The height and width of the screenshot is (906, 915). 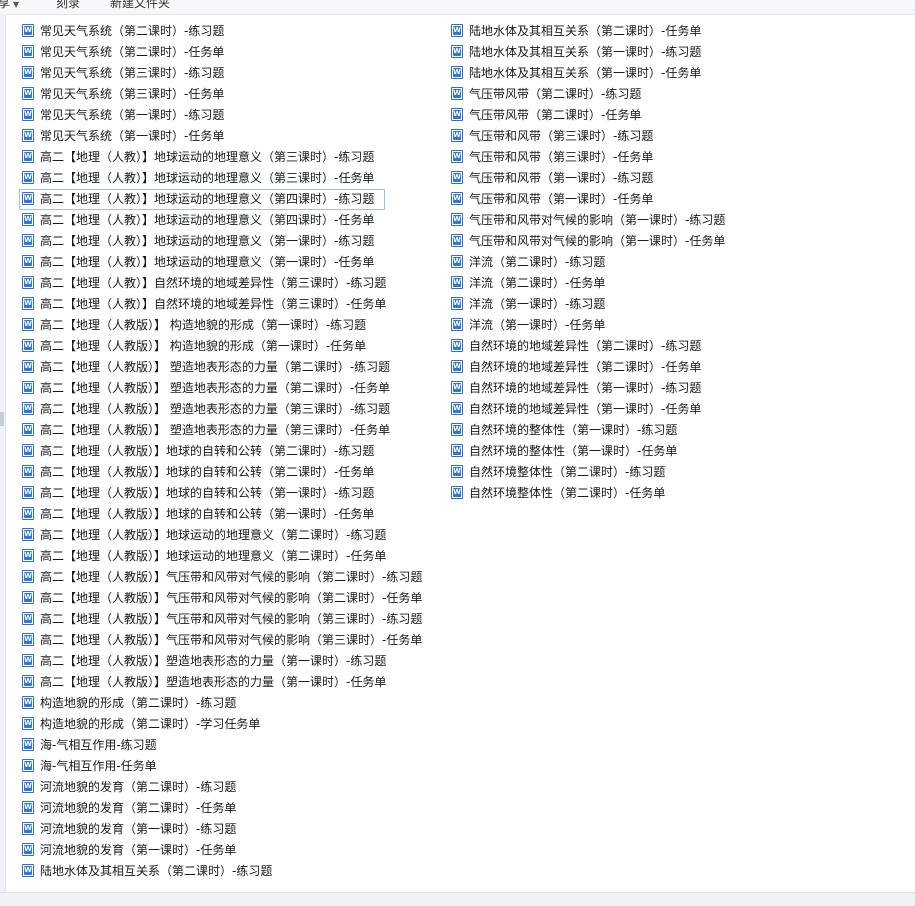 I want to click on file-name: 高二【地理（人教版）】气压带和风带对气候的影响（第二课时）-练习题, so click(x=231, y=577).